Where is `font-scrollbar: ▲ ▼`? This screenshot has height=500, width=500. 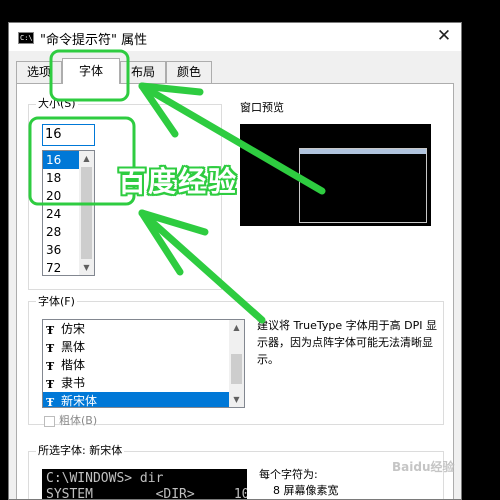
font-scrollbar: ▲ ▼ is located at coordinates (236, 363).